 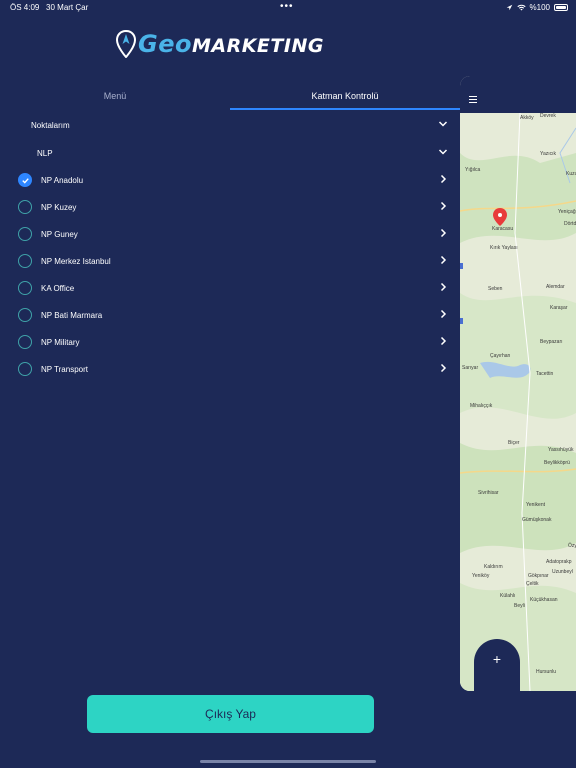 I want to click on map-town-label: Mihalıççık, so click(x=481, y=406).